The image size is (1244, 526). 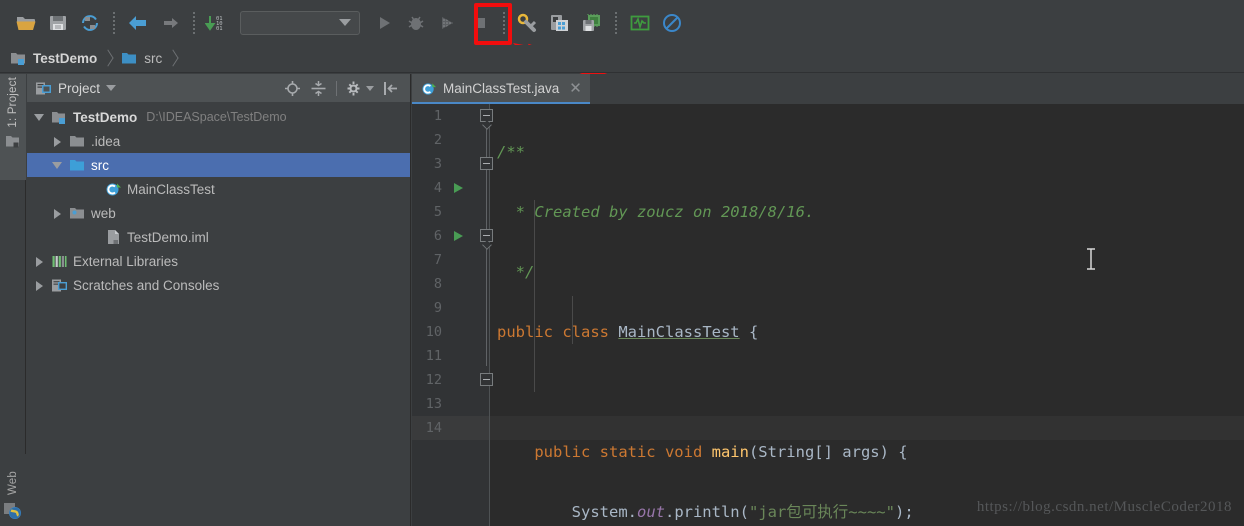 I want to click on line-number: 3, so click(x=437, y=164).